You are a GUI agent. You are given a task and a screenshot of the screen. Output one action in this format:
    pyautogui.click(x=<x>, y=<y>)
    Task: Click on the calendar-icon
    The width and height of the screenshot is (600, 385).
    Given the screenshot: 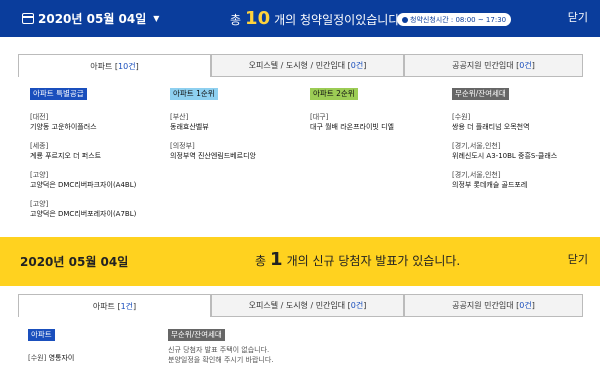 What is the action you would take?
    pyautogui.click(x=28, y=18)
    